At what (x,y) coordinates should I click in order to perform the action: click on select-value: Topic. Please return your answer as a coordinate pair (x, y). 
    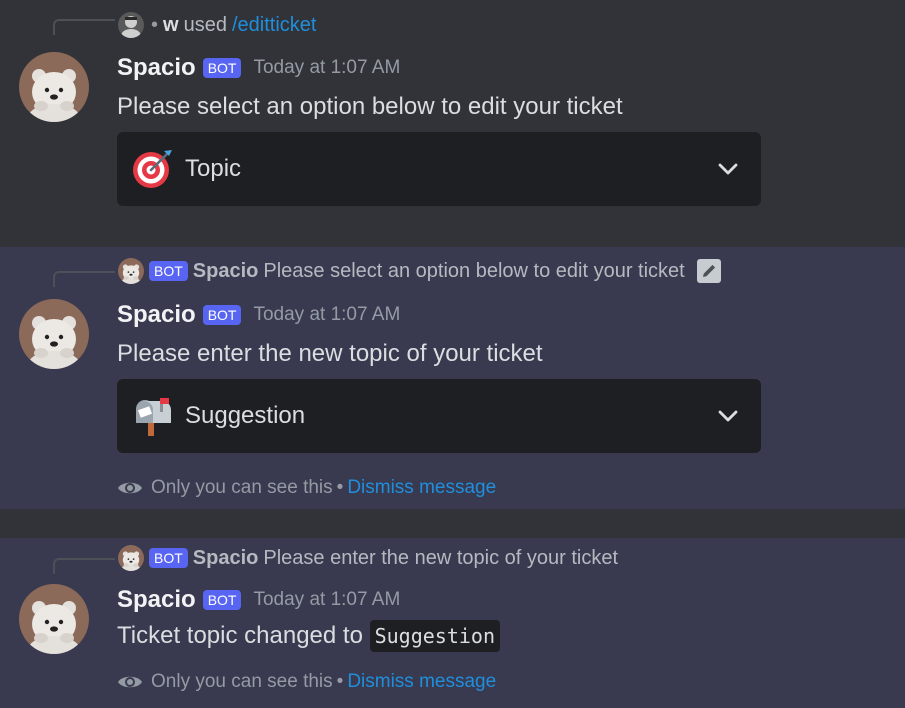
    Looking at the image, I should click on (213, 168).